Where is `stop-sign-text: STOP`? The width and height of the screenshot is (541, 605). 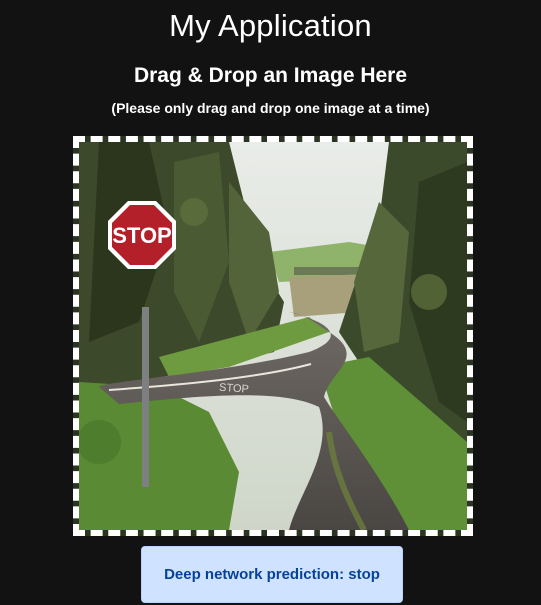 stop-sign-text: STOP is located at coordinates (142, 235).